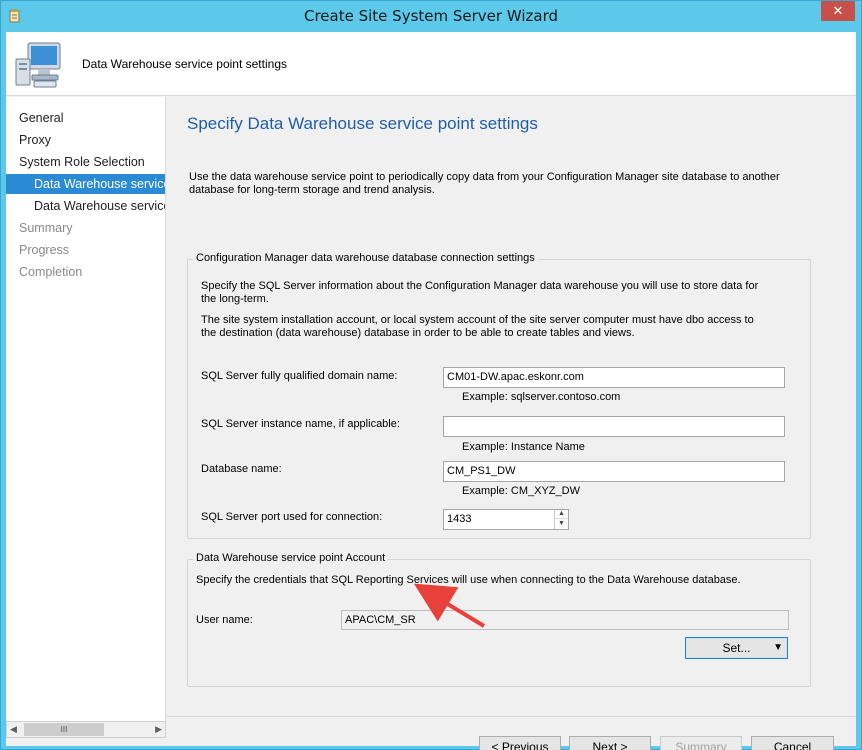  What do you see at coordinates (46, 228) in the screenshot?
I see `nav-item-summary: Summary` at bounding box center [46, 228].